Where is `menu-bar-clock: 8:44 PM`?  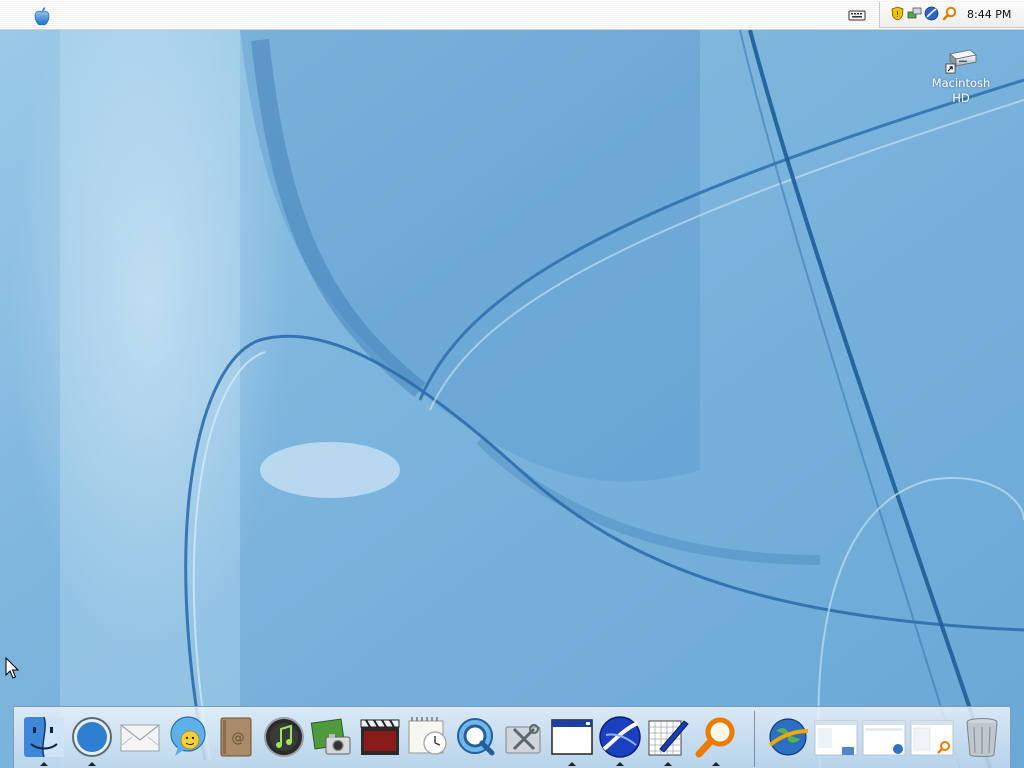 menu-bar-clock: 8:44 PM is located at coordinates (989, 14).